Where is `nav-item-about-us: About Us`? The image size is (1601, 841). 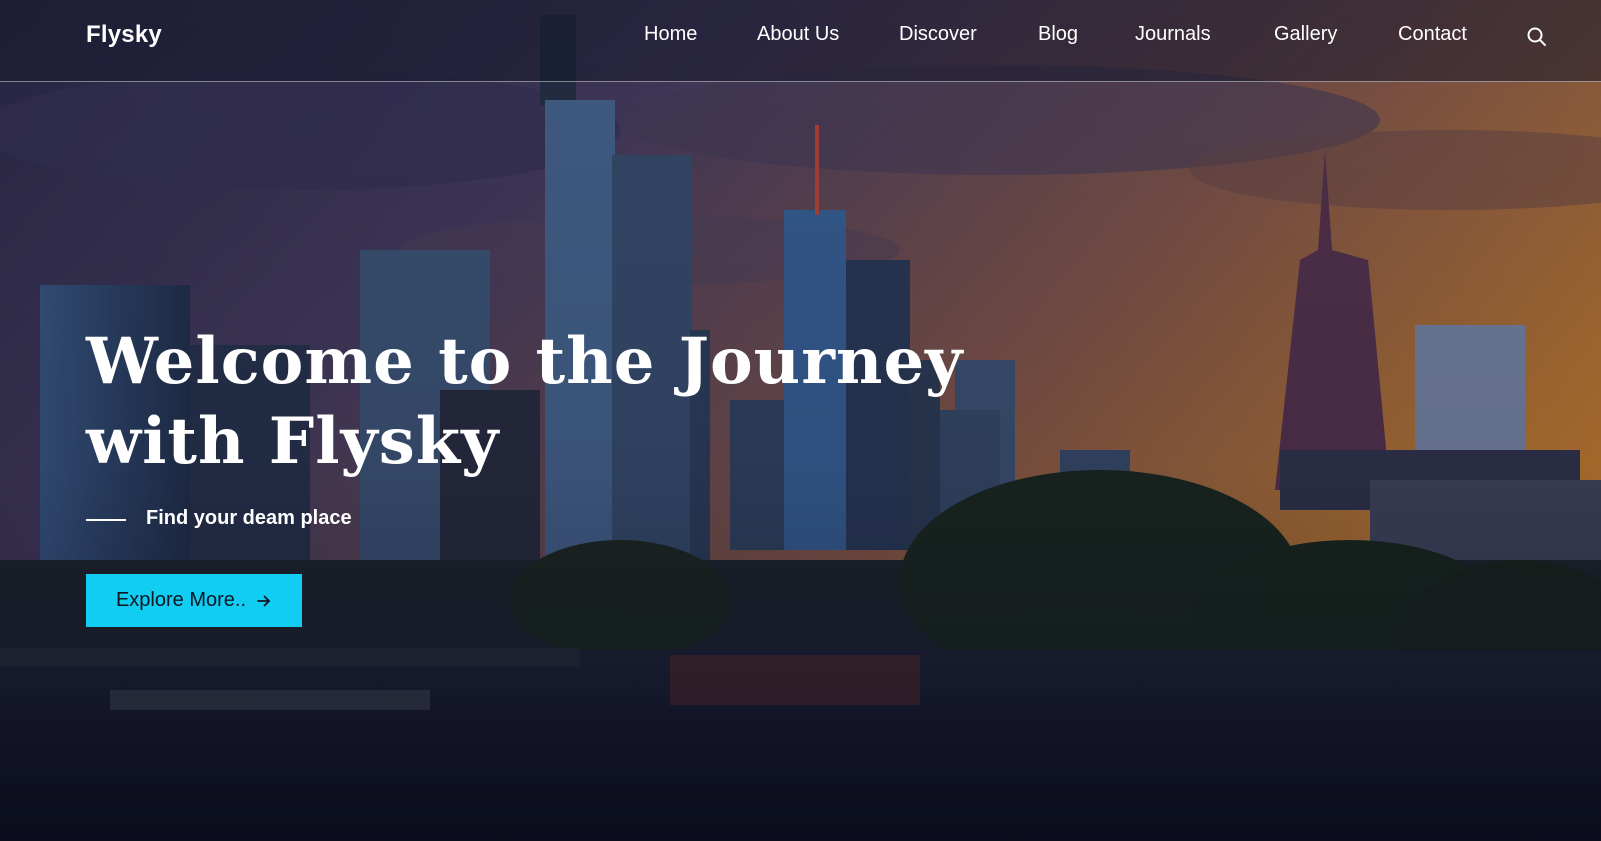 nav-item-about-us: About Us is located at coordinates (798, 34).